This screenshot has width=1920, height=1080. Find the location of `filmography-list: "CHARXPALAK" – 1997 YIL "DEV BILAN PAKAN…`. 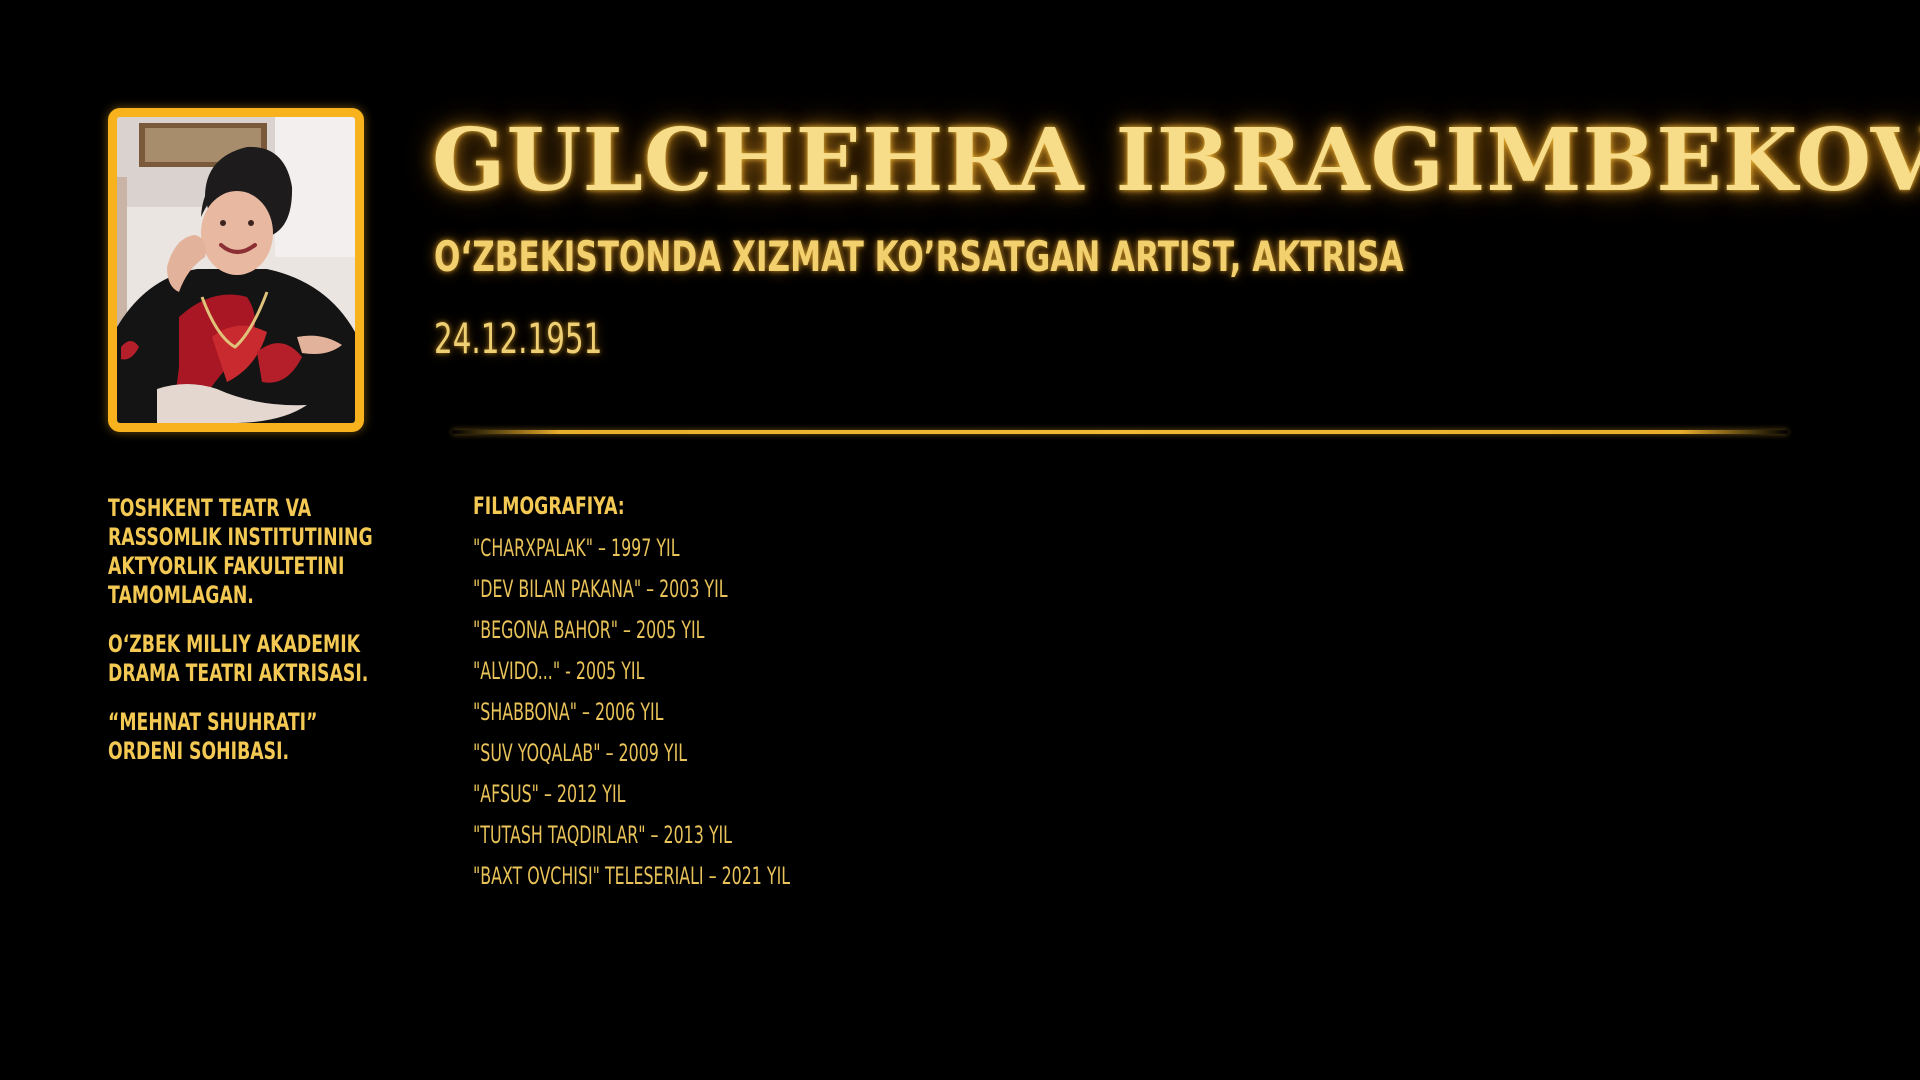

filmography-list: "CHARXPALAK" – 1997 YIL "DEV BILAN PAKAN… is located at coordinates (713, 718).